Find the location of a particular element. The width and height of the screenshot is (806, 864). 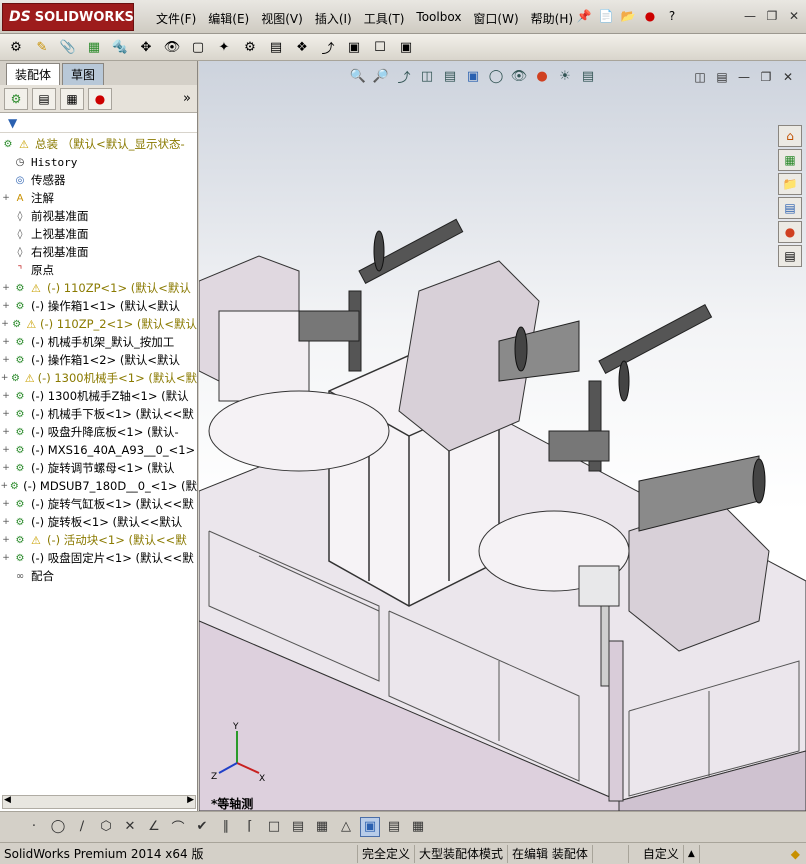

trim-icon: ✔ is located at coordinates (202, 827).